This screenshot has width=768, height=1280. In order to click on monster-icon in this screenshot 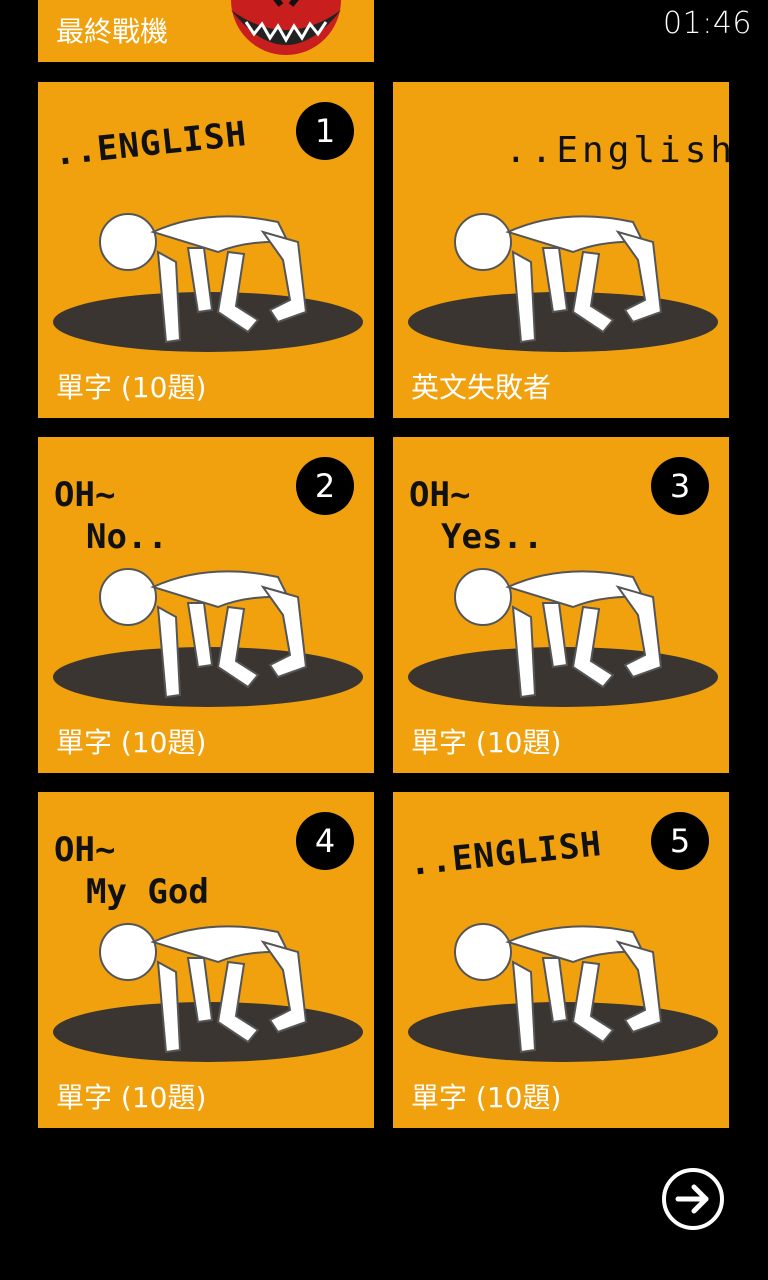, I will do `click(286, 27)`.